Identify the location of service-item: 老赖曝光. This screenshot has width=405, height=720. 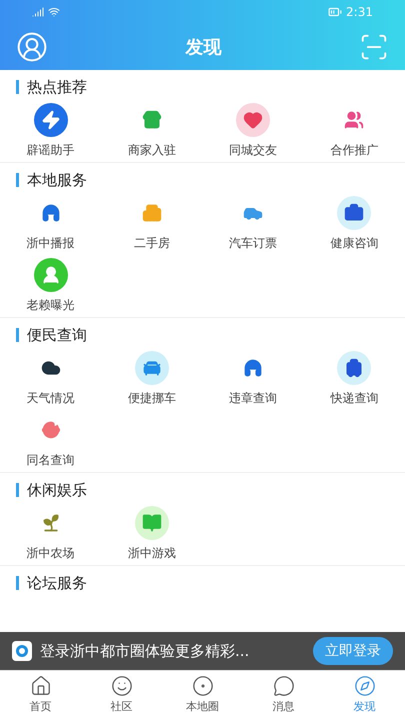
(51, 286).